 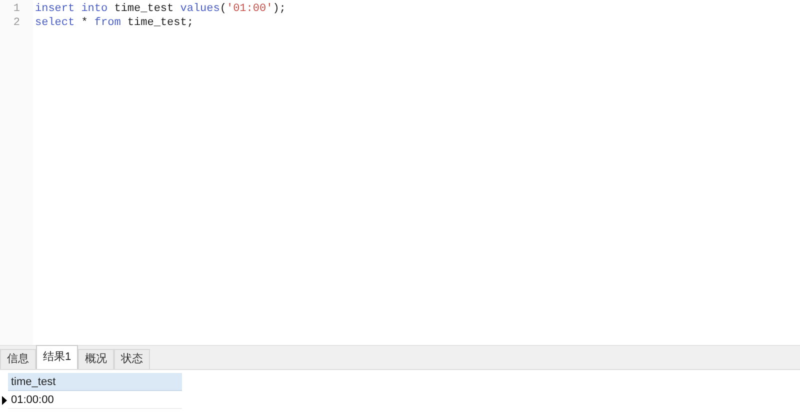 What do you see at coordinates (95, 400) in the screenshot?
I see `table-cell: 01:00:00` at bounding box center [95, 400].